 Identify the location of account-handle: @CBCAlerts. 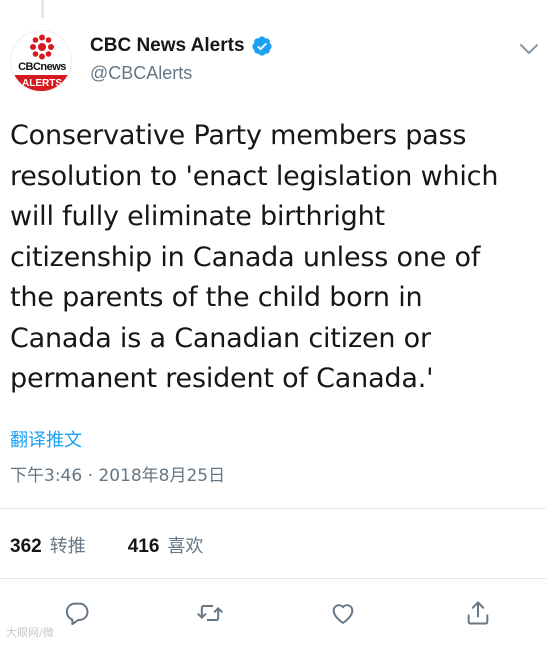
(181, 73).